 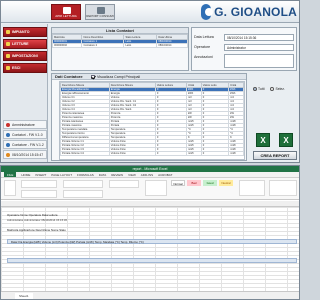 What do you see at coordinates (194, 183) in the screenshot?
I see `style-bad: Bad` at bounding box center [194, 183].